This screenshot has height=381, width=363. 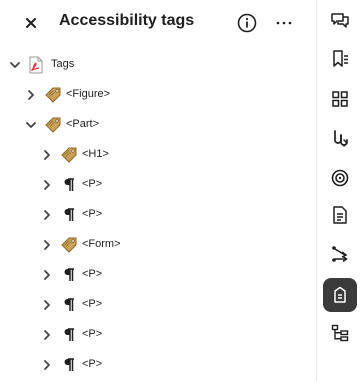 I want to click on more-options-icon, so click(x=284, y=23).